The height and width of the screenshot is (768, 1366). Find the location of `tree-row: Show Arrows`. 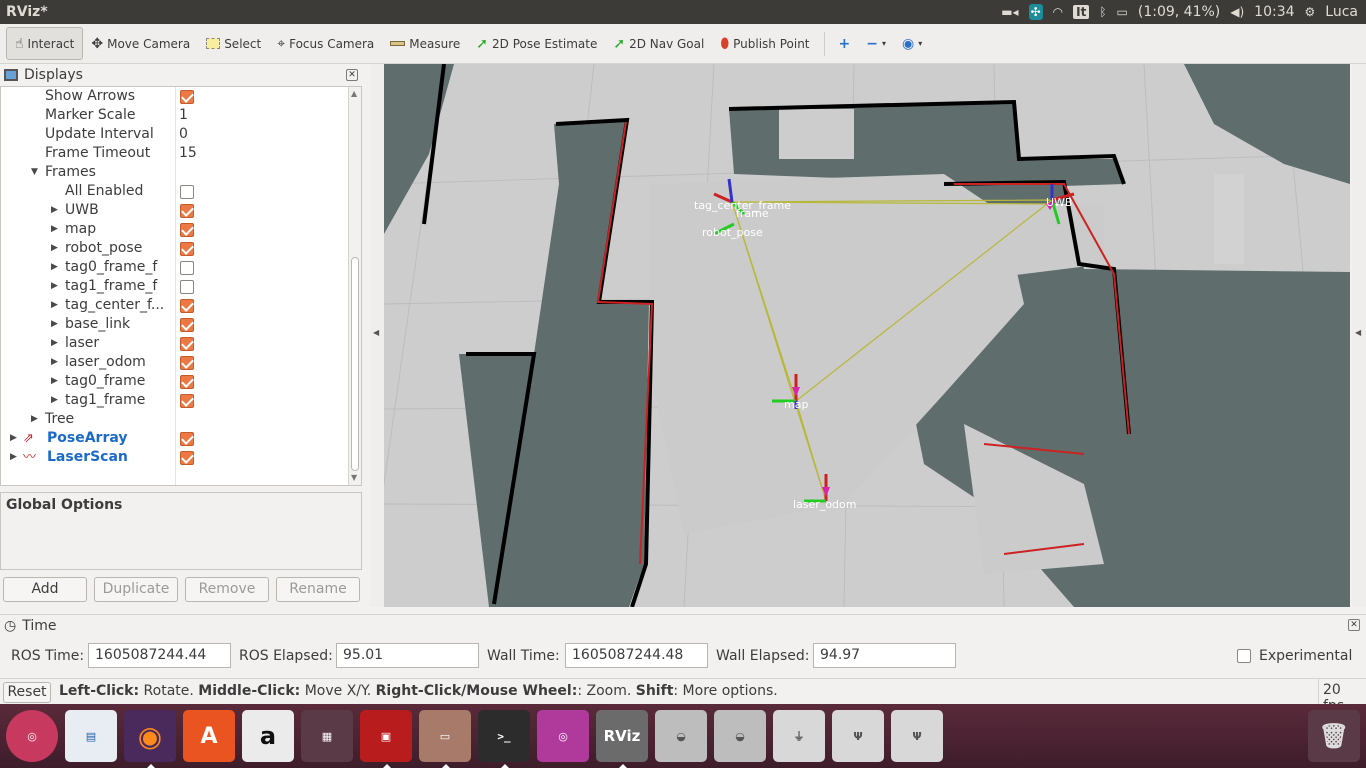

tree-row: Show Arrows is located at coordinates (181, 96).